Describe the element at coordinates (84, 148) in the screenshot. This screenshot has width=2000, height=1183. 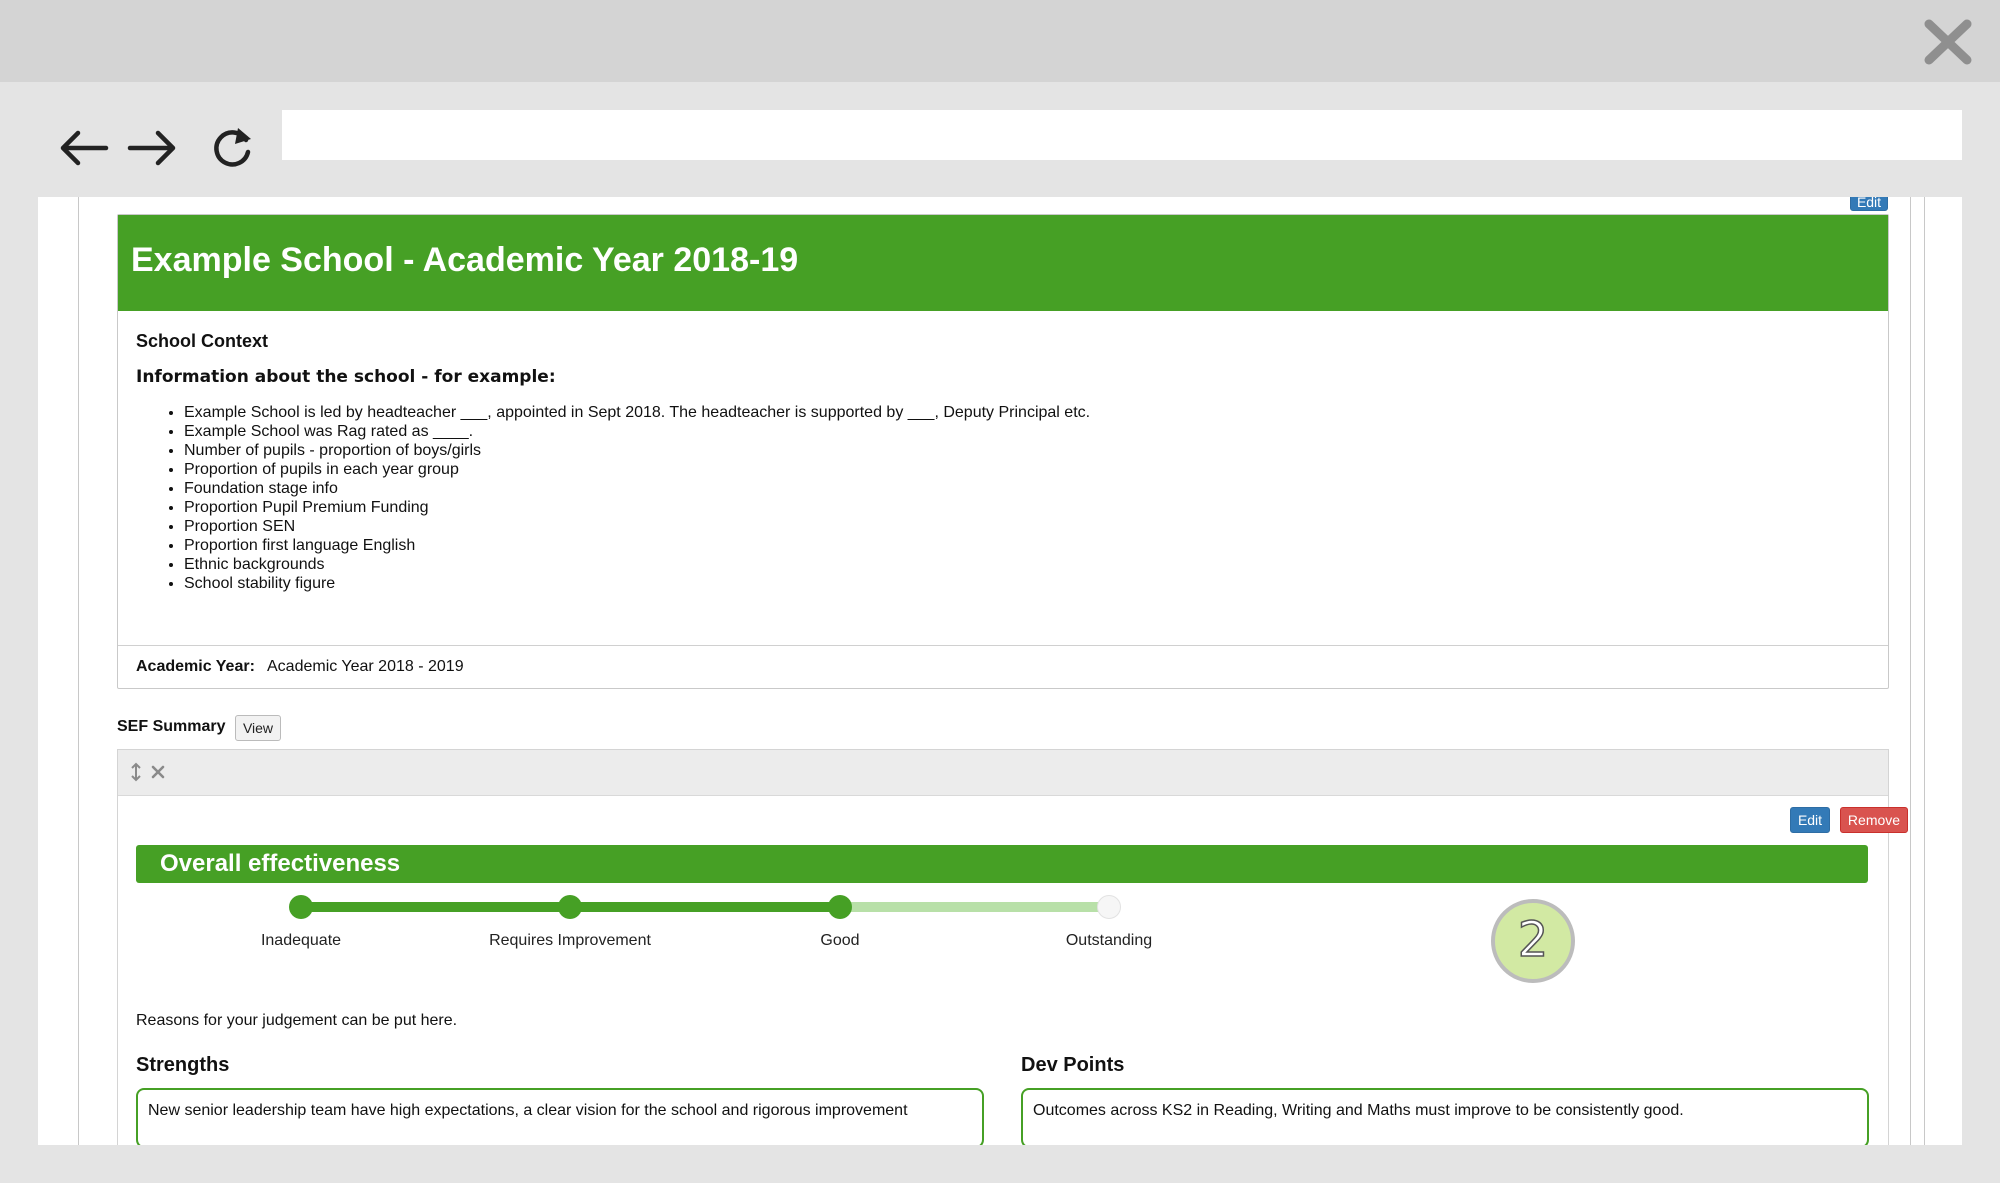
I see `arrow-left-icon` at that location.